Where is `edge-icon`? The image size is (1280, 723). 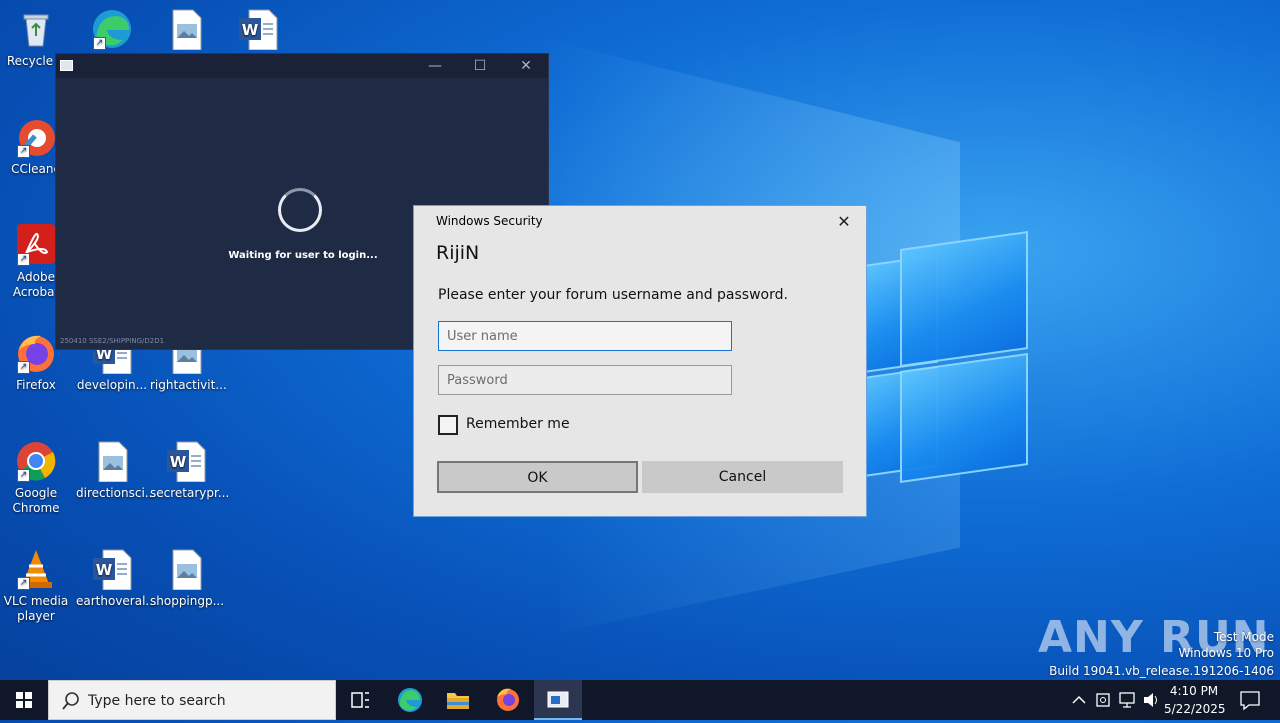 edge-icon is located at coordinates (410, 700).